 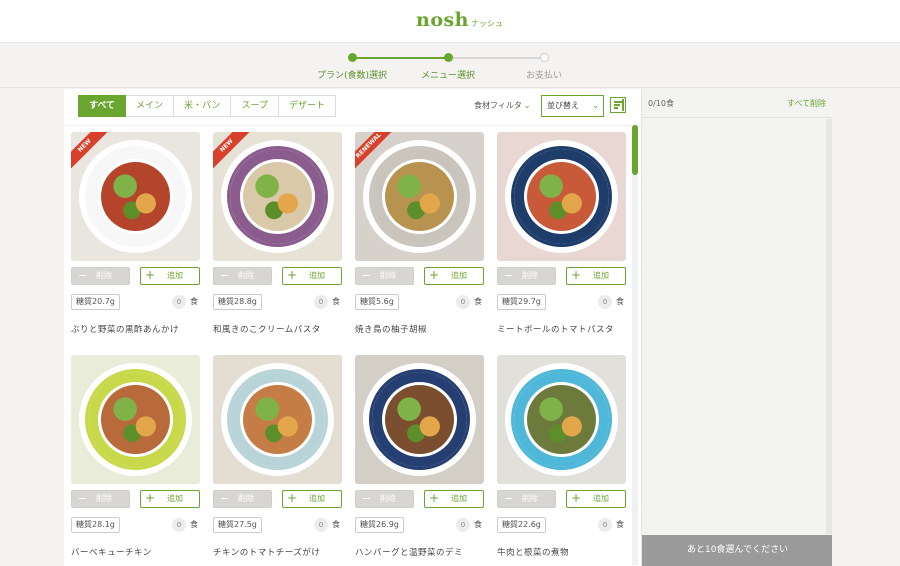 I want to click on site-header: nosh ナッシュ, so click(x=450, y=21).